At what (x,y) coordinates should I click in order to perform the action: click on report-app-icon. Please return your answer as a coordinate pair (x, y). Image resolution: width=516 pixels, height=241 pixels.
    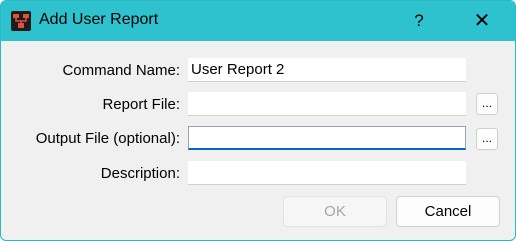
    Looking at the image, I should click on (21, 21).